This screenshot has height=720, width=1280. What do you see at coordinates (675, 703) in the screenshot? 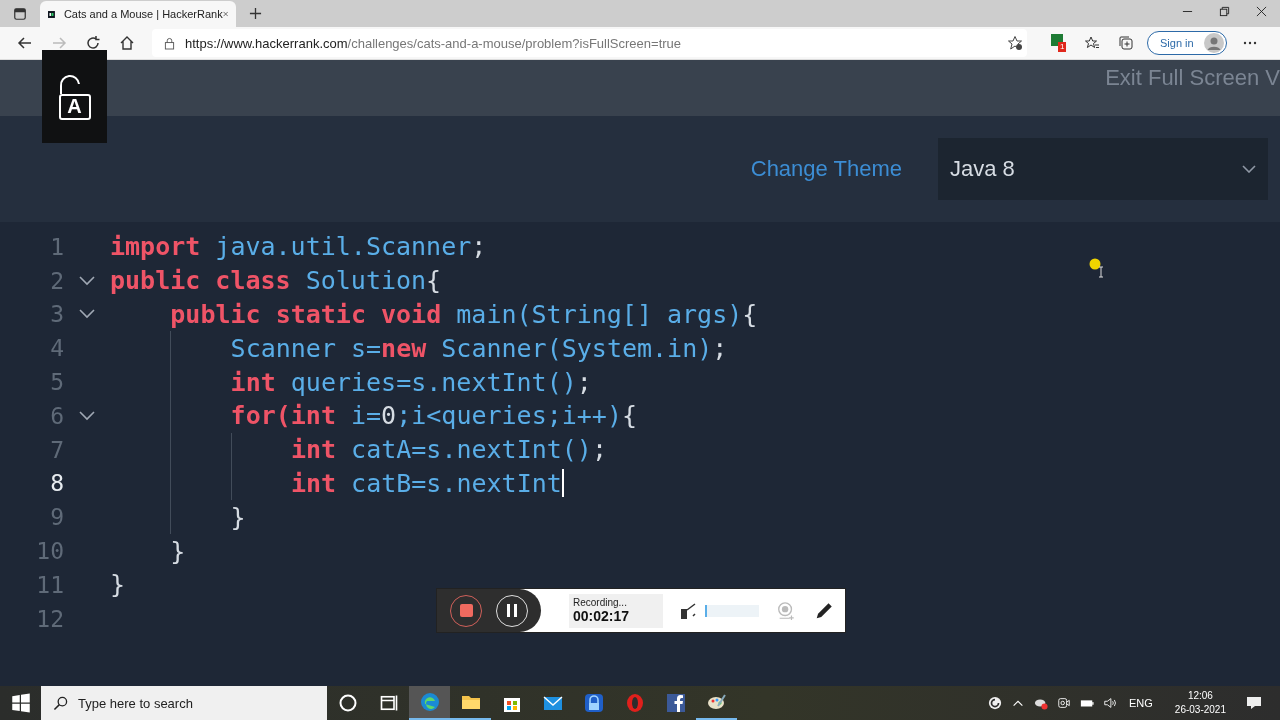
I see `facebook-icon` at bounding box center [675, 703].